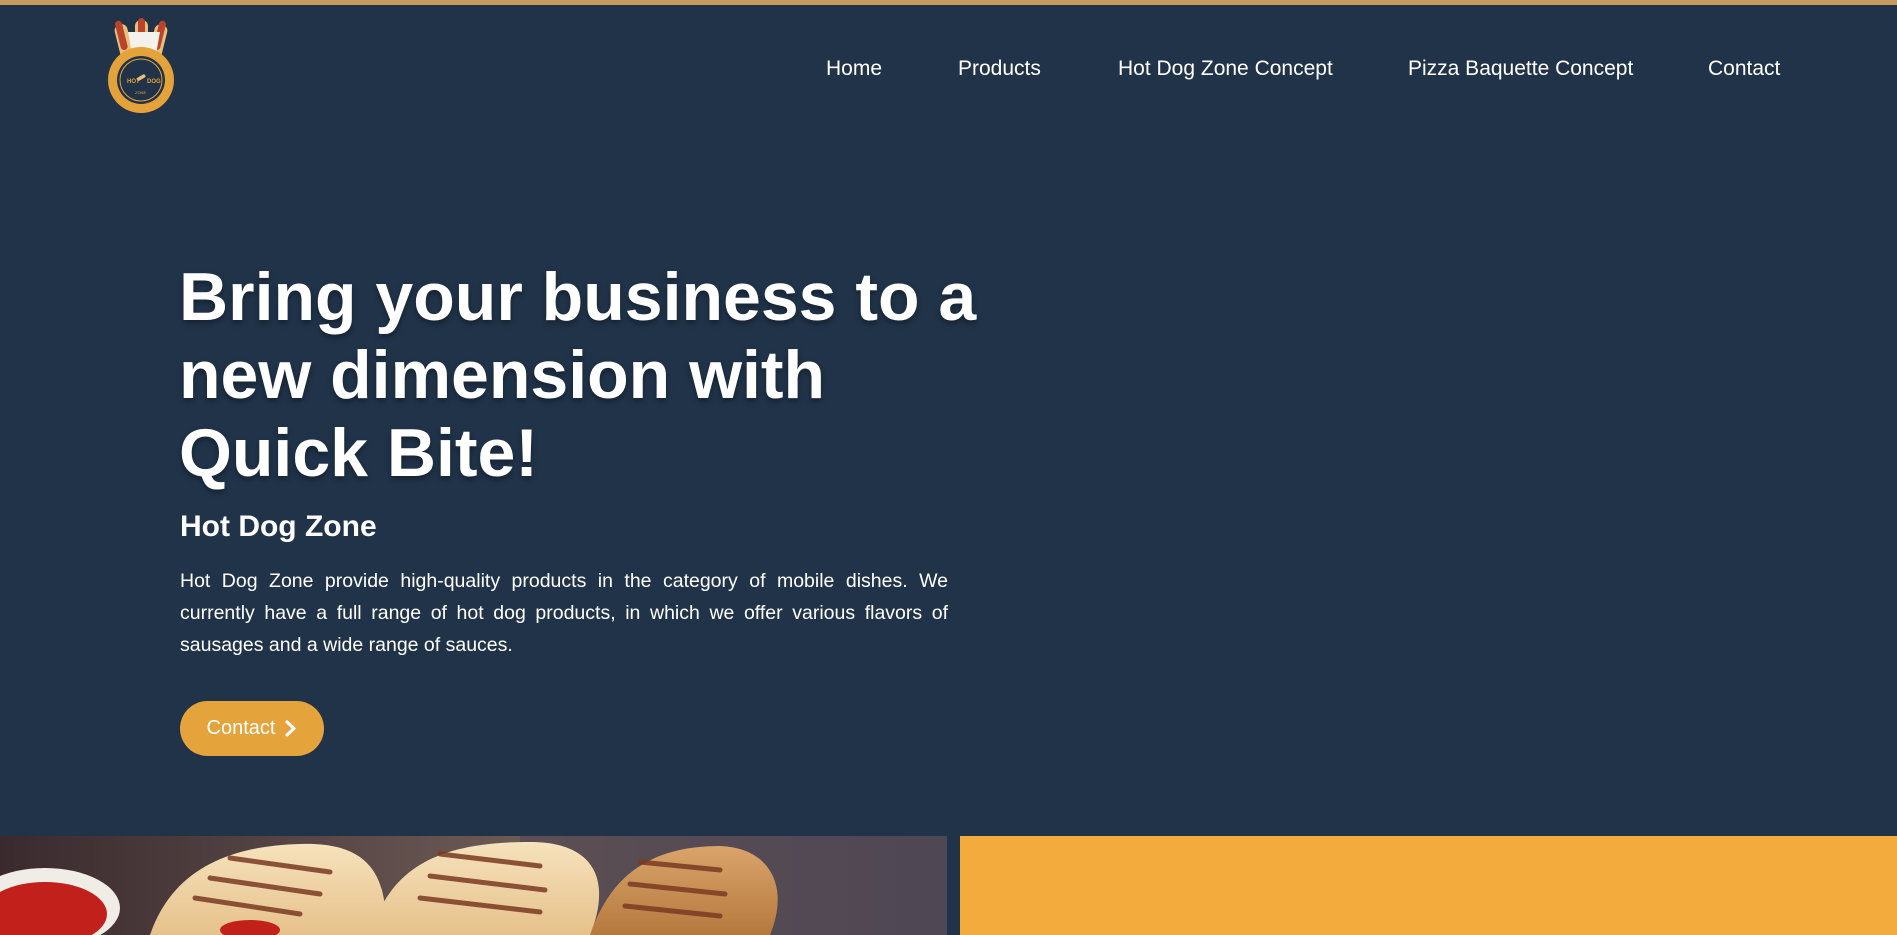 The image size is (1897, 935). Describe the element at coordinates (291, 728) in the screenshot. I see `chevron-right-icon` at that location.